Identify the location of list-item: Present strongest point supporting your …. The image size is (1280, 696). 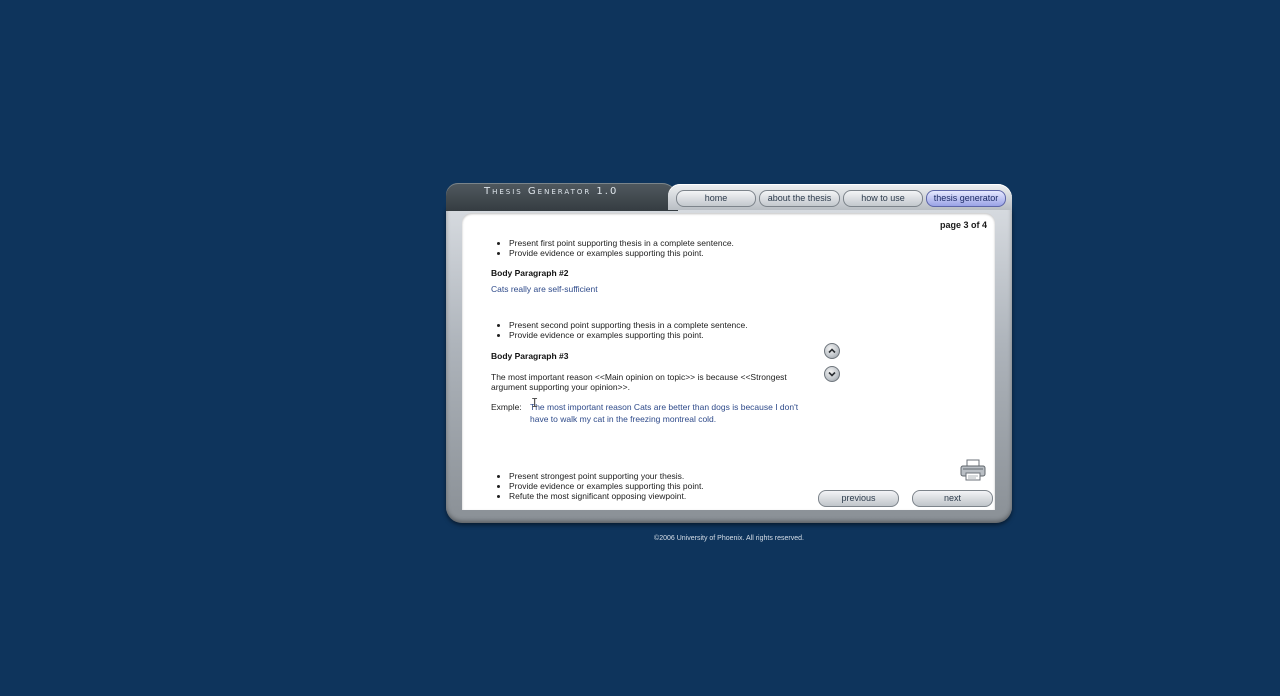
(665, 476).